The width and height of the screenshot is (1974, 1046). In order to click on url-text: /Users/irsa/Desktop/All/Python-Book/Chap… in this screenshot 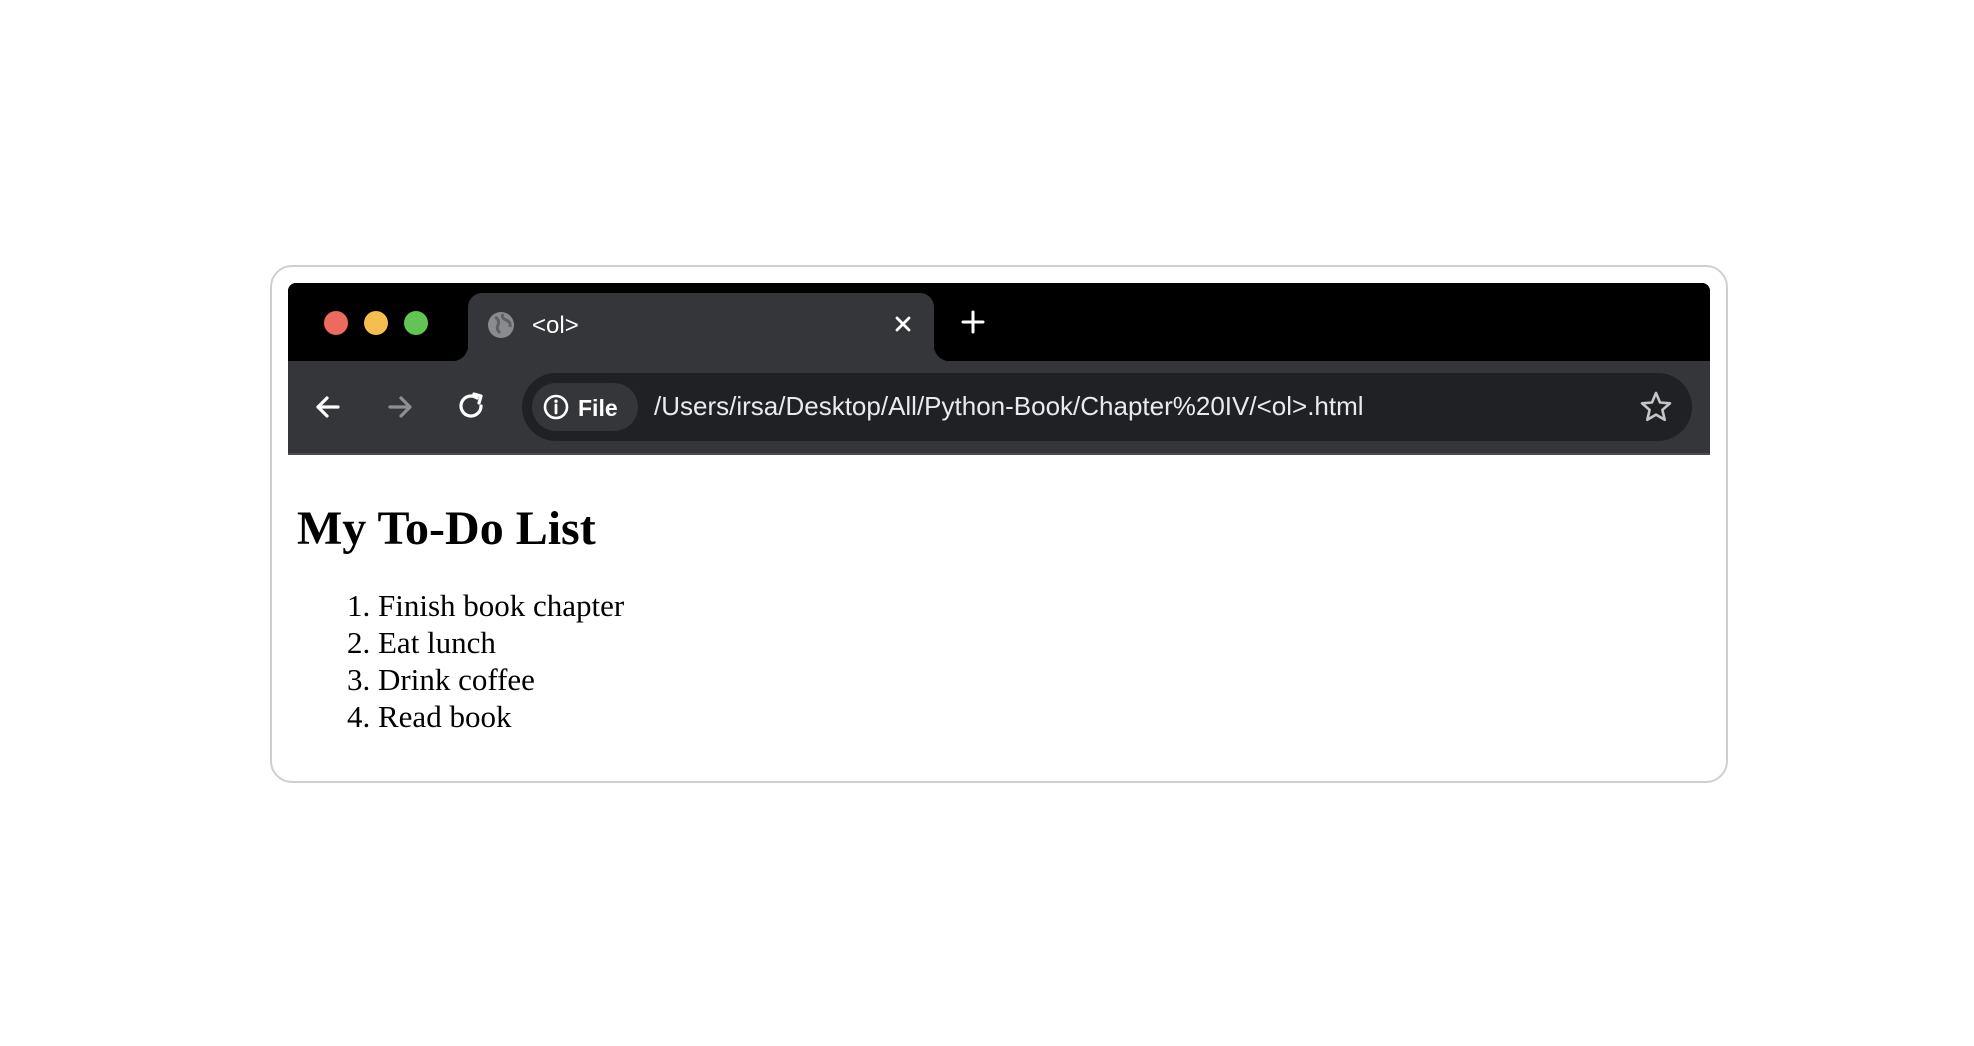, I will do `click(1009, 406)`.